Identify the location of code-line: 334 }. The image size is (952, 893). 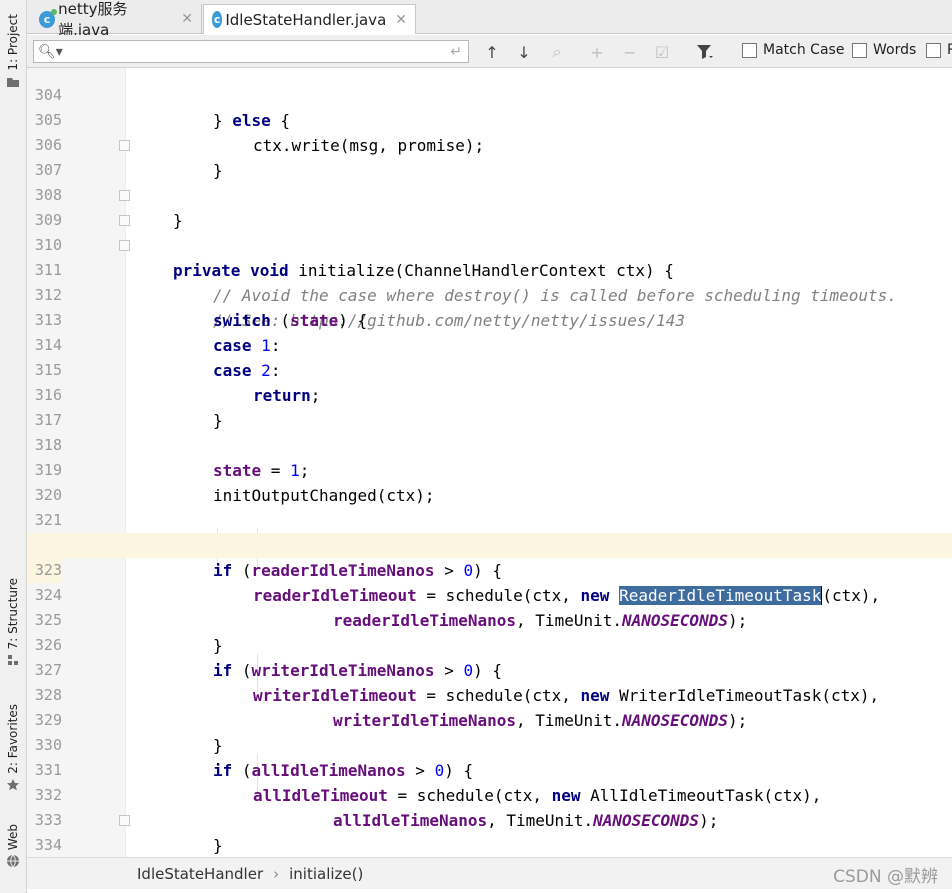
(489, 831).